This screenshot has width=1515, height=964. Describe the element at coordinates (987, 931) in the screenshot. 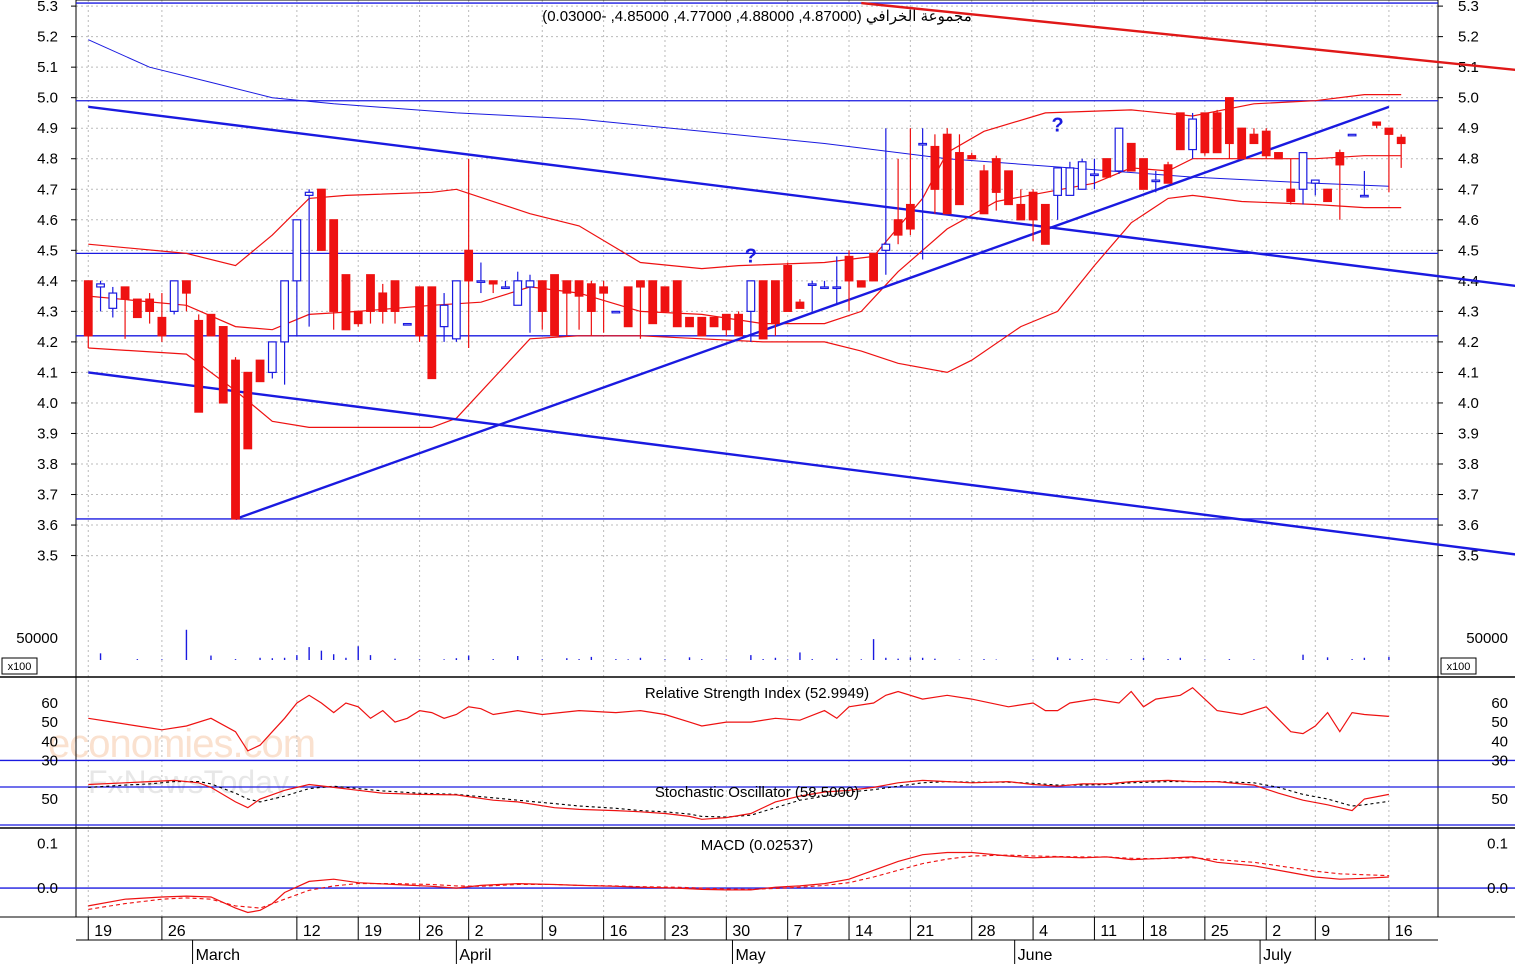

I see `x-day-label: 28` at that location.